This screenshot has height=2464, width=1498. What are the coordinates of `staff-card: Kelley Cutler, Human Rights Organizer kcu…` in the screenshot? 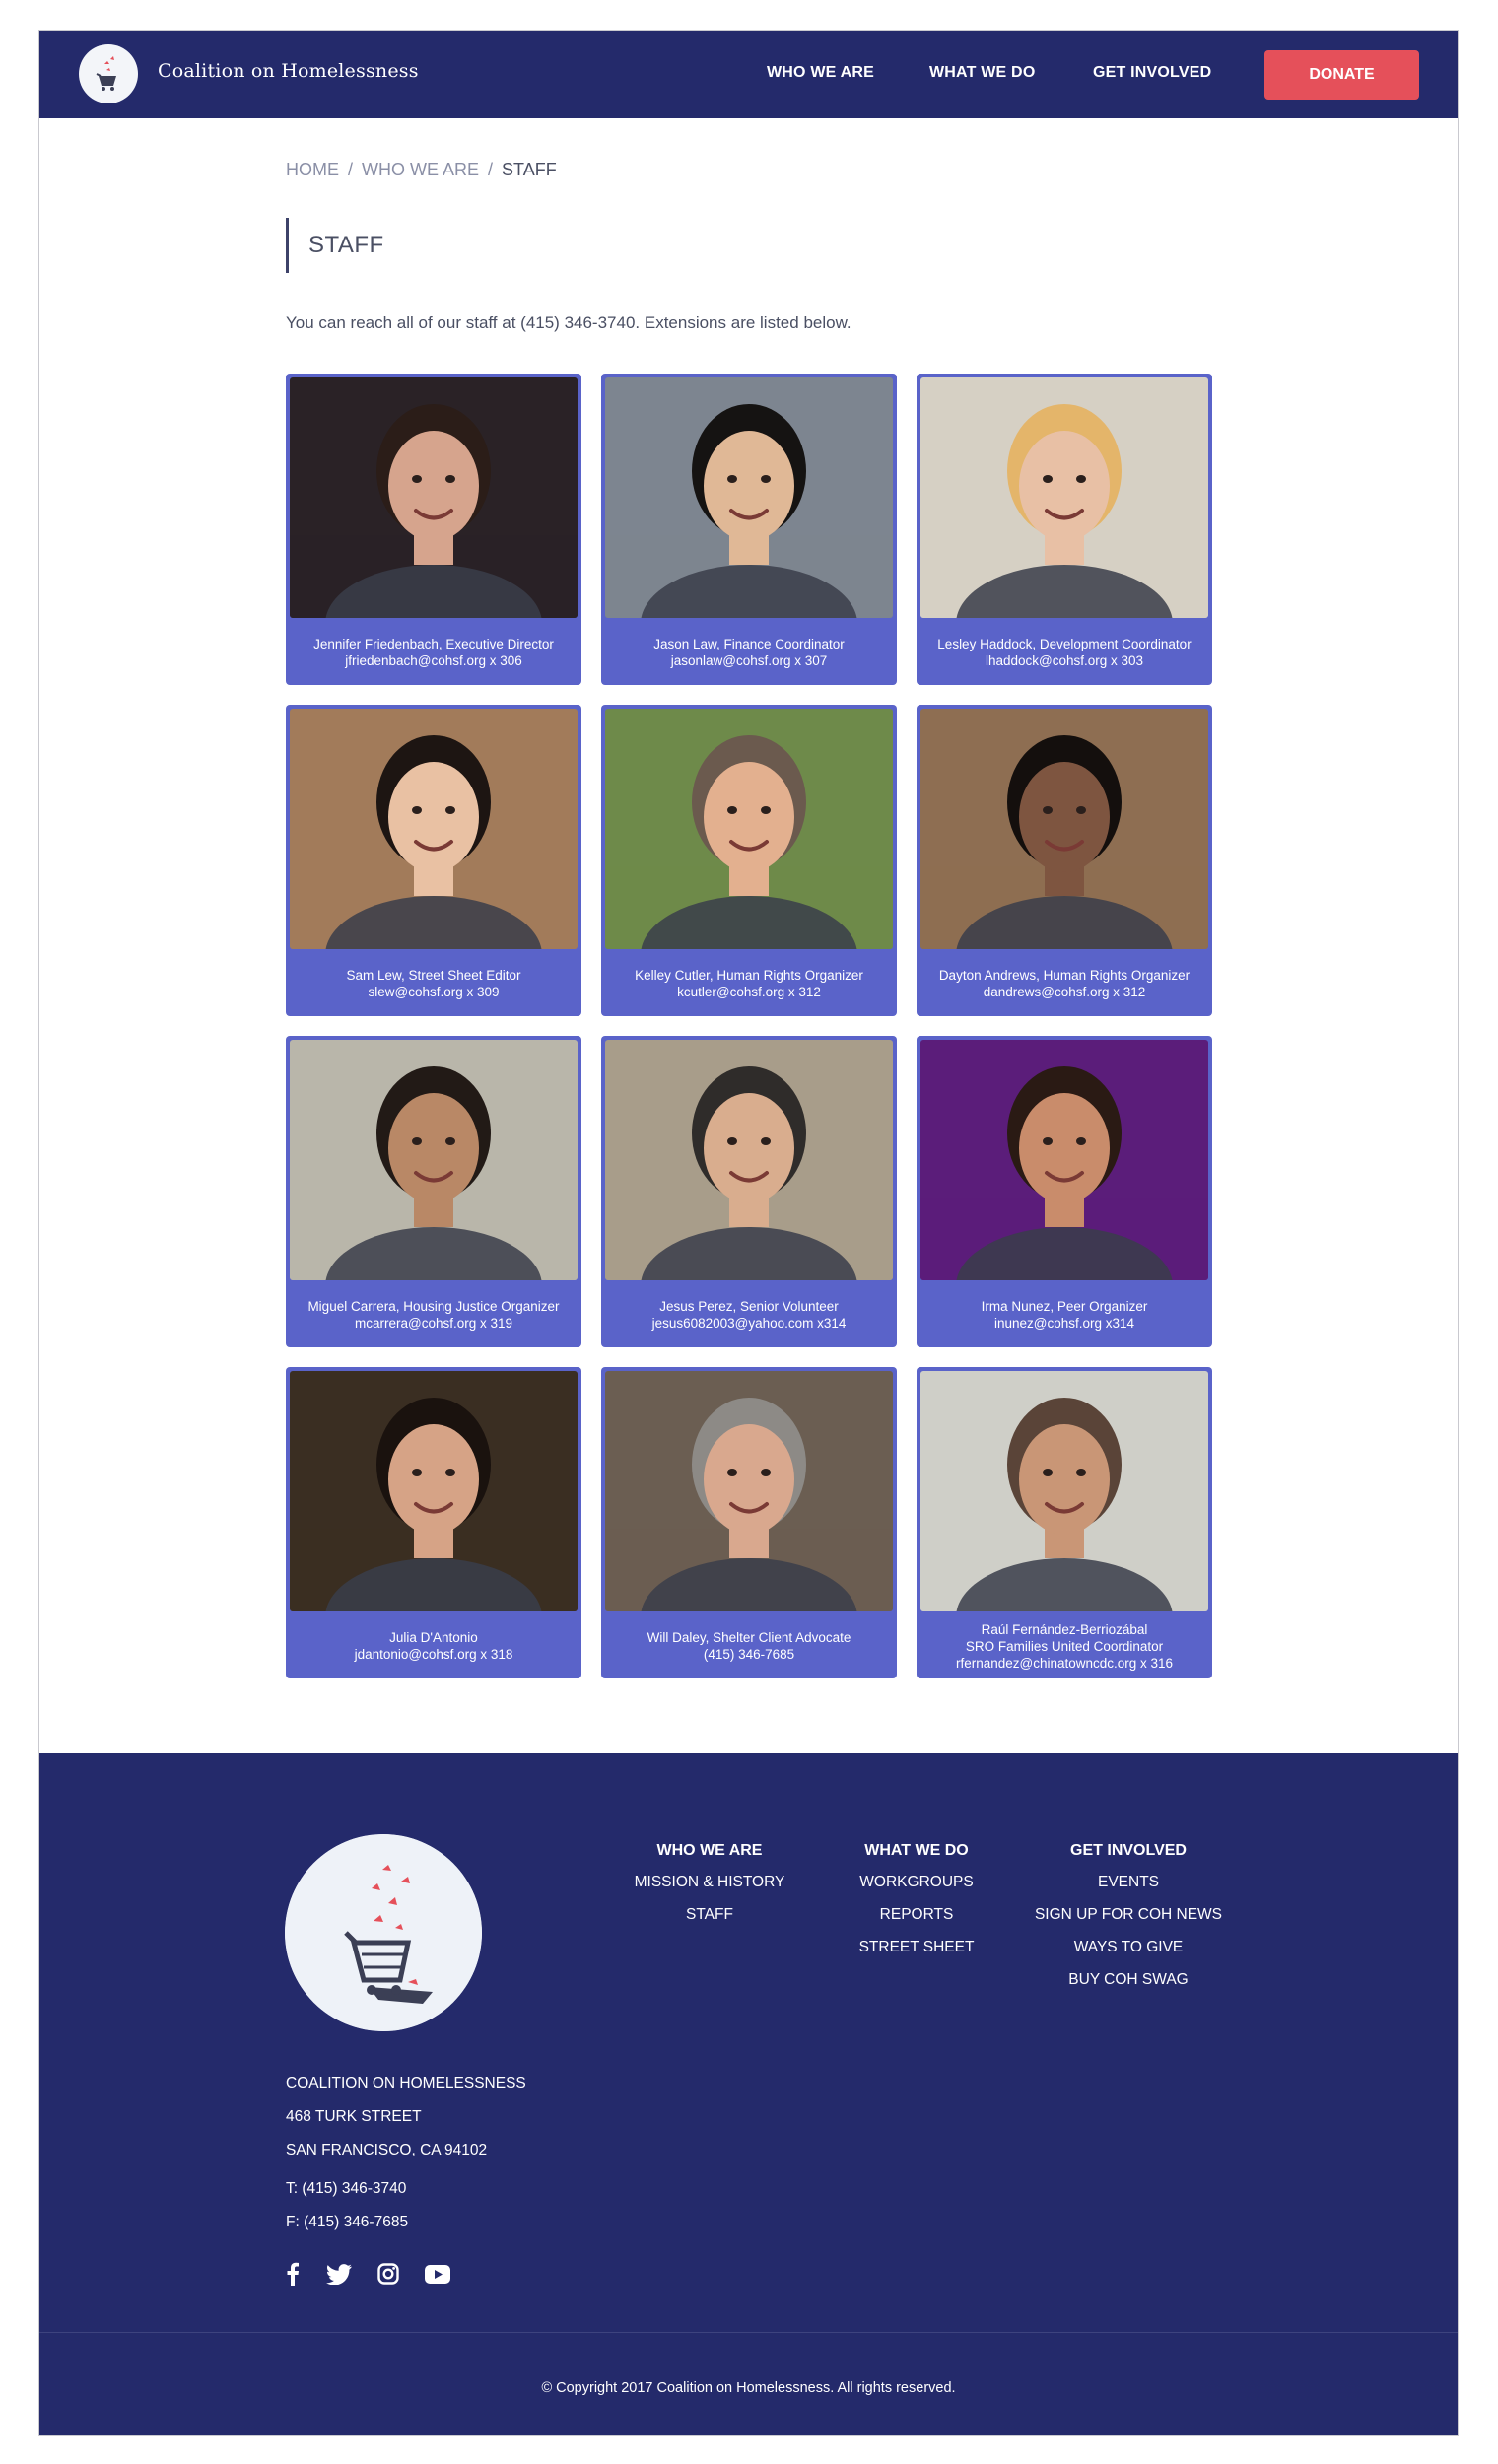 It's located at (749, 860).